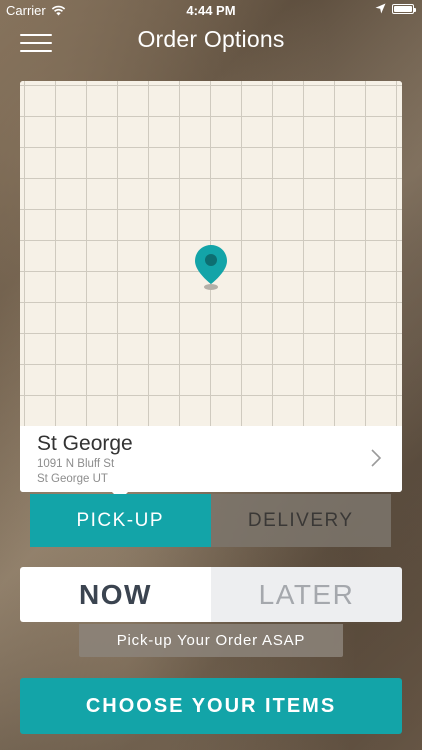  Describe the element at coordinates (300, 520) in the screenshot. I see `delivery-option: DELIVERY` at that location.